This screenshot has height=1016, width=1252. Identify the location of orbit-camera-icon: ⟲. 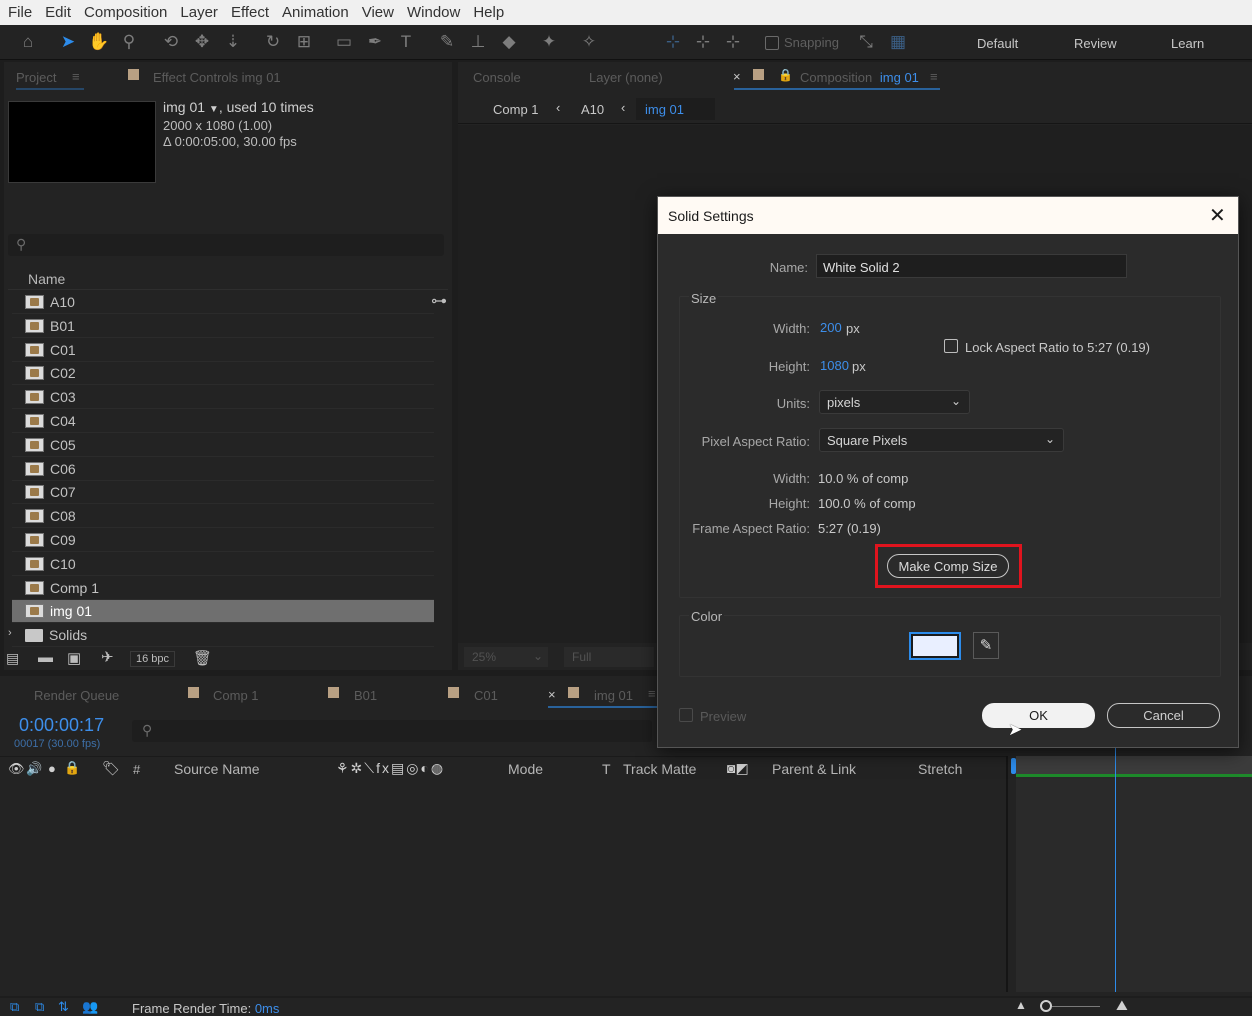
(171, 42).